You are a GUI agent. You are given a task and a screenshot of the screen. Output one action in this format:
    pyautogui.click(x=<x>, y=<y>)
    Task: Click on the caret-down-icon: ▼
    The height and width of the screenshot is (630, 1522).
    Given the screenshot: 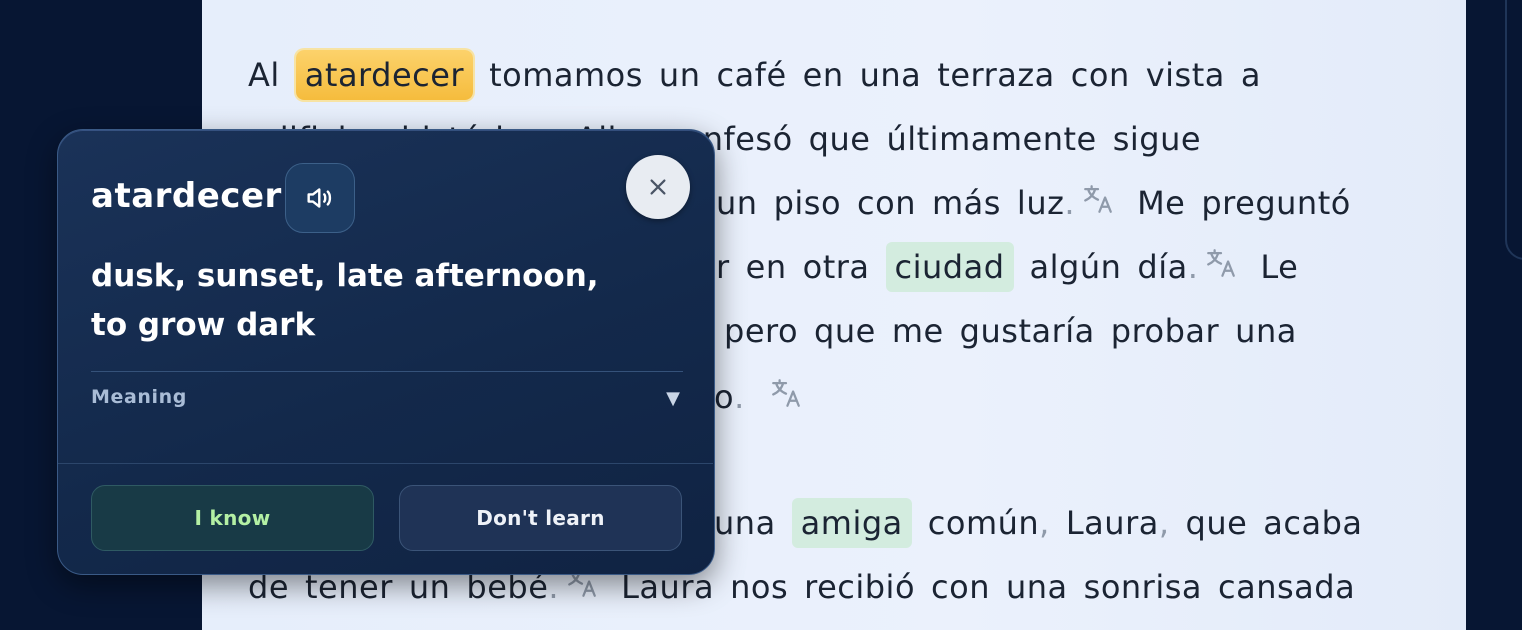 What is the action you would take?
    pyautogui.click(x=673, y=398)
    